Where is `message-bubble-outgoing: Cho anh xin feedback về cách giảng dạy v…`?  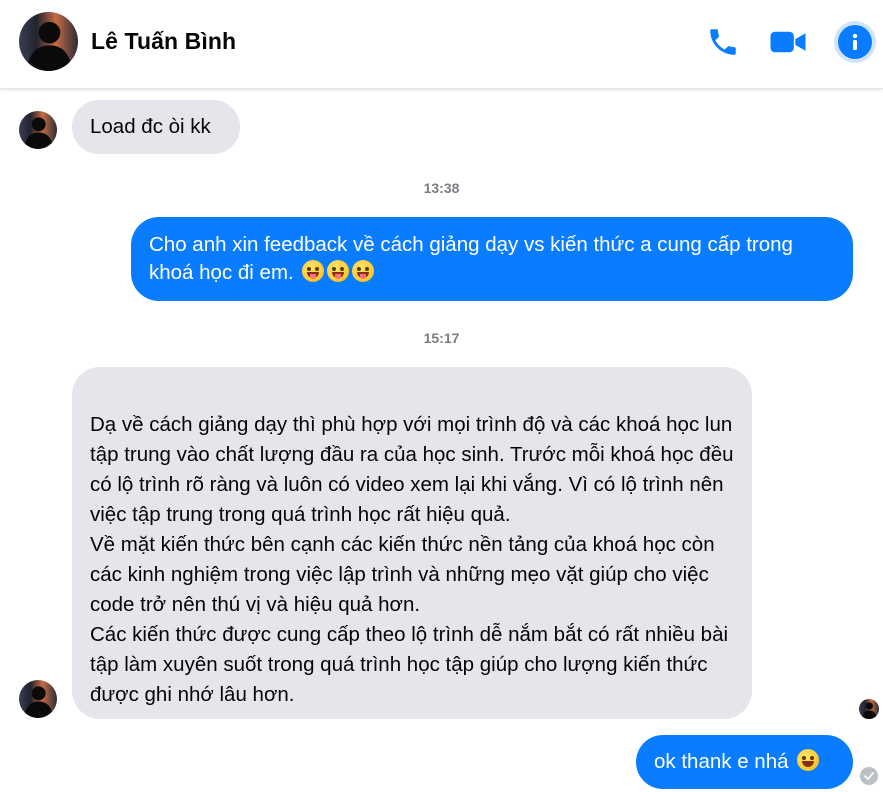 message-bubble-outgoing: Cho anh xin feedback về cách giảng dạy v… is located at coordinates (492, 259).